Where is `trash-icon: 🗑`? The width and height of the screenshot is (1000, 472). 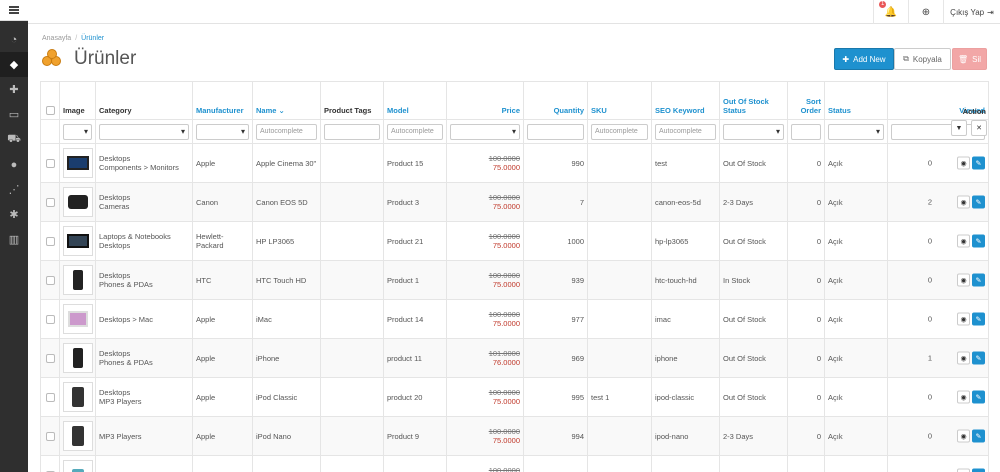 trash-icon: 🗑 is located at coordinates (963, 59).